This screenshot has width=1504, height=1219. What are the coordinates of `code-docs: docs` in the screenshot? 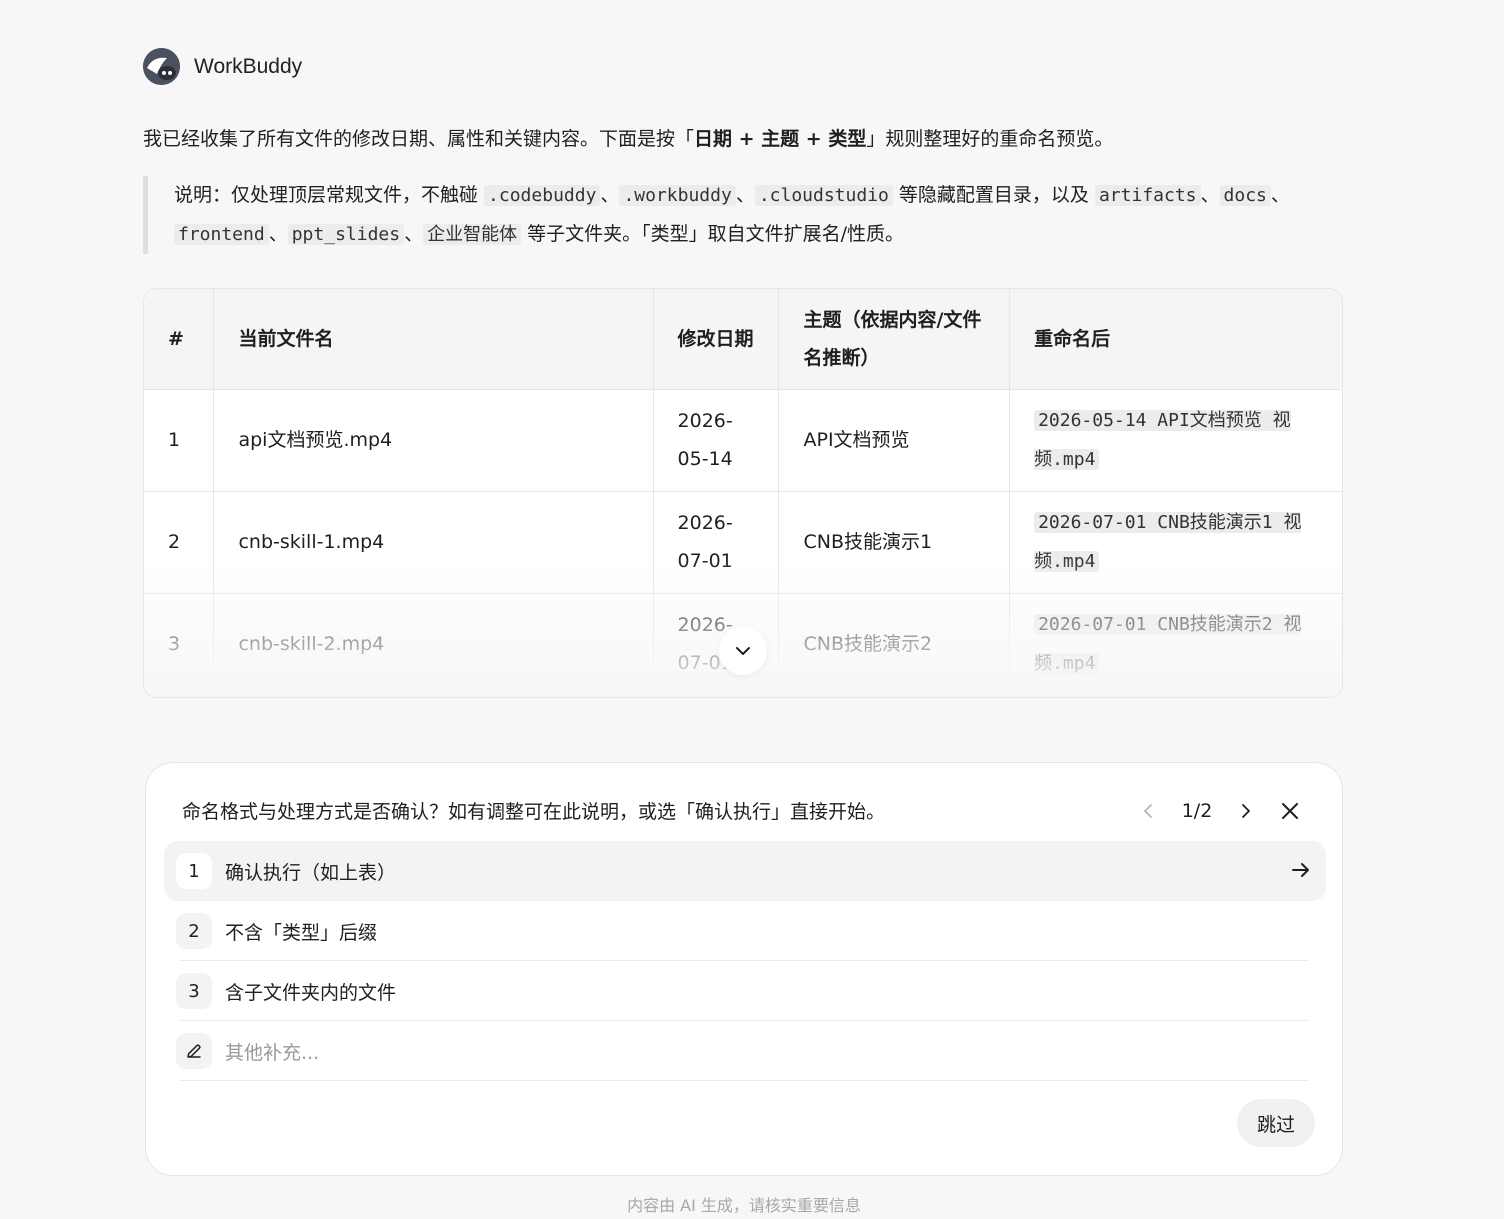 It's located at (1245, 195).